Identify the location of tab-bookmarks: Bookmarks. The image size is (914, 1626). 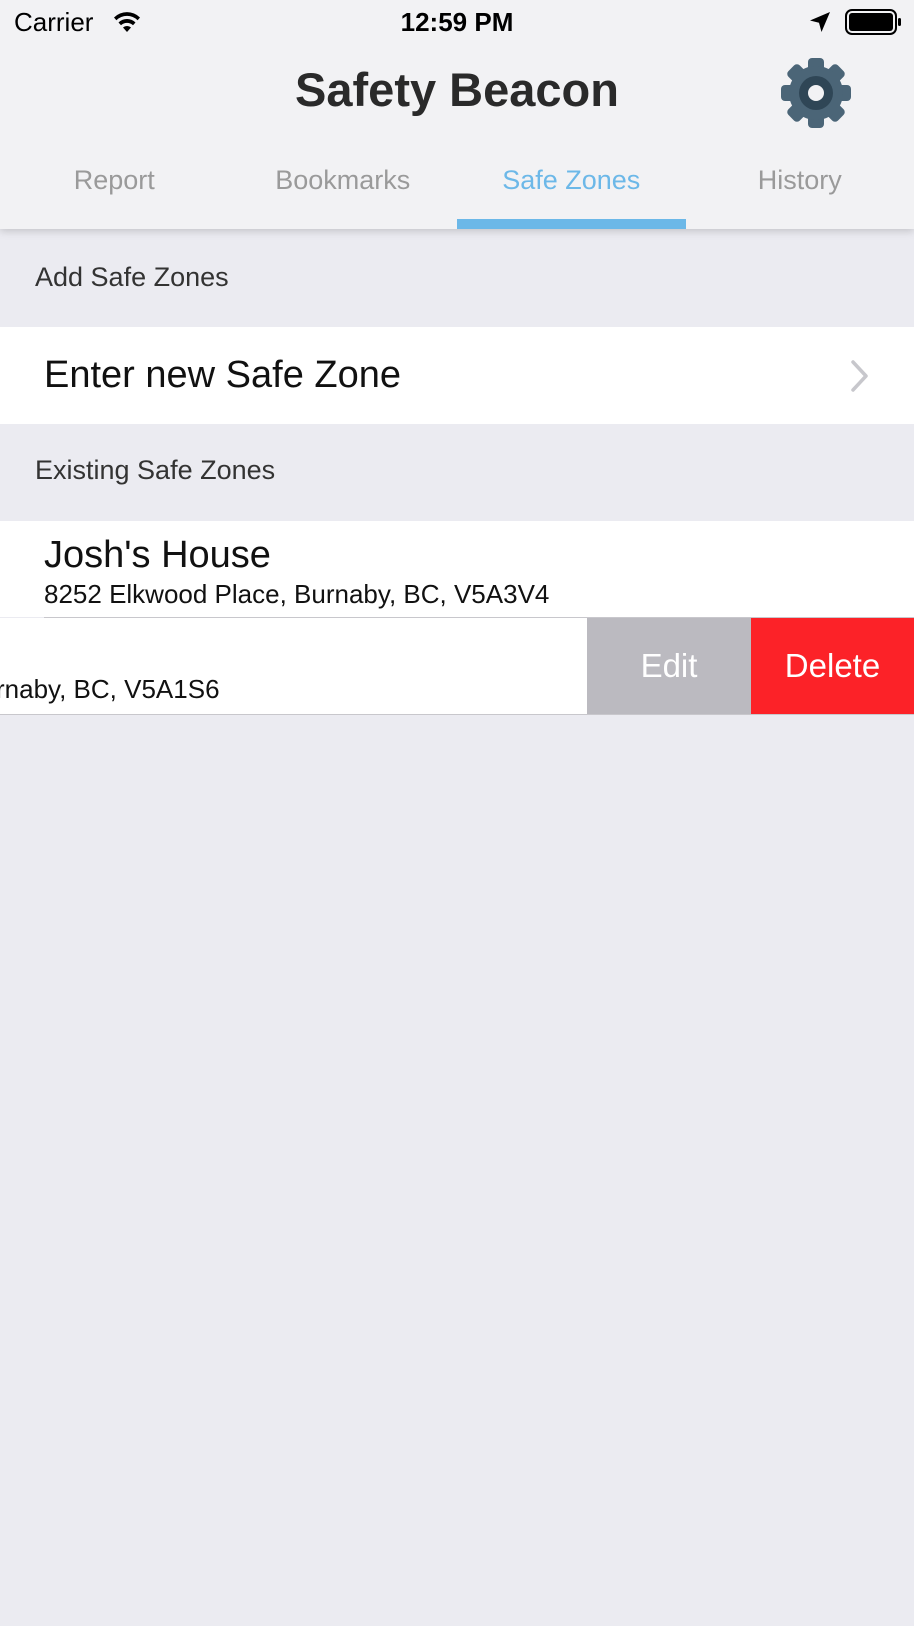
(343, 189).